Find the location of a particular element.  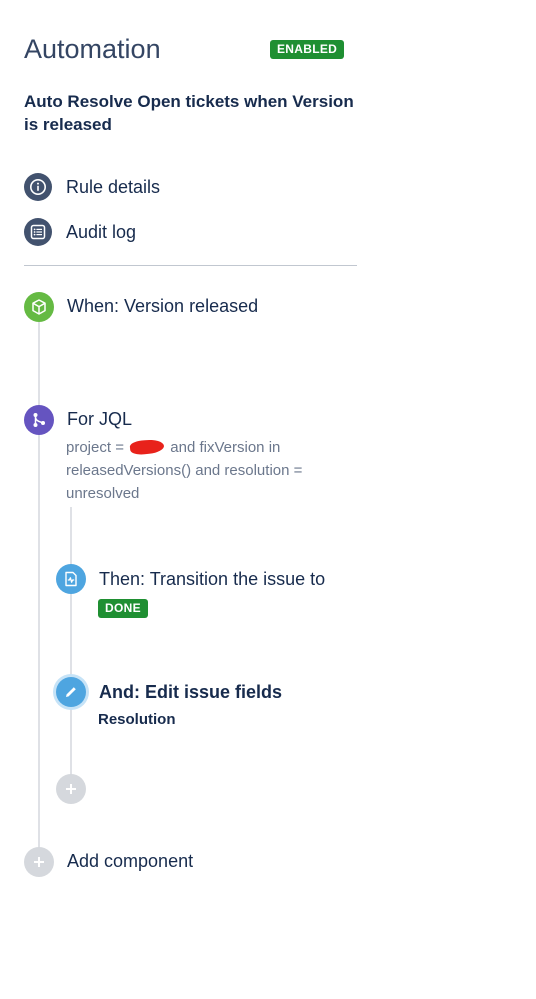

divider is located at coordinates (190, 265).